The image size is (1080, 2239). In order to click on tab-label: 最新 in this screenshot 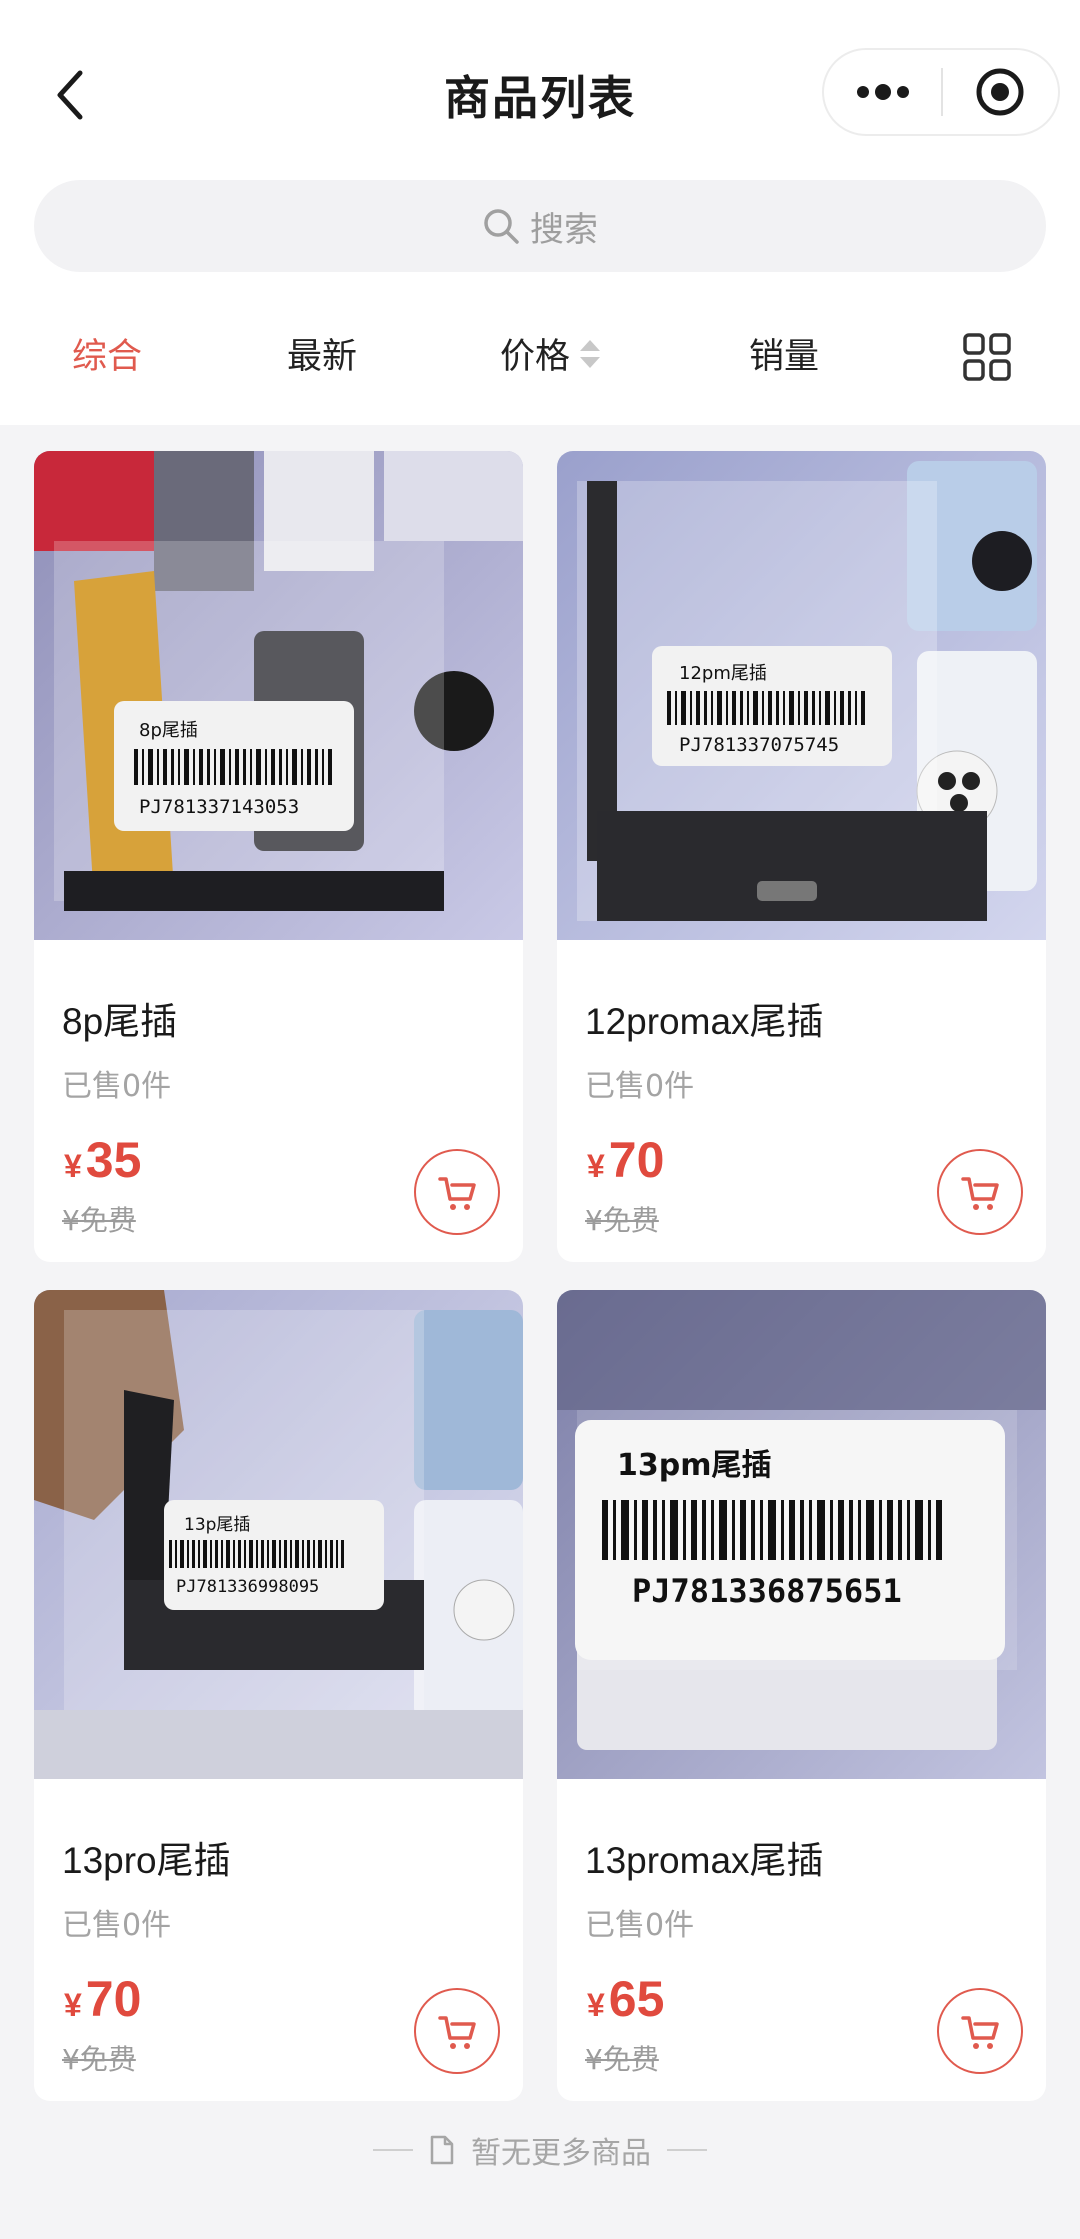, I will do `click(322, 357)`.